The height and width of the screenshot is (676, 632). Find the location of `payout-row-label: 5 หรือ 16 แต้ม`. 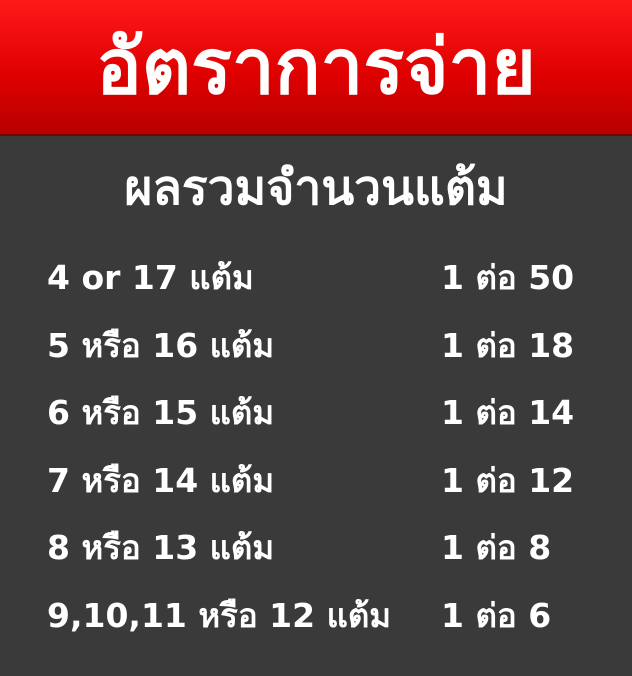

payout-row-label: 5 หรือ 16 แต้ม is located at coordinates (161, 345).